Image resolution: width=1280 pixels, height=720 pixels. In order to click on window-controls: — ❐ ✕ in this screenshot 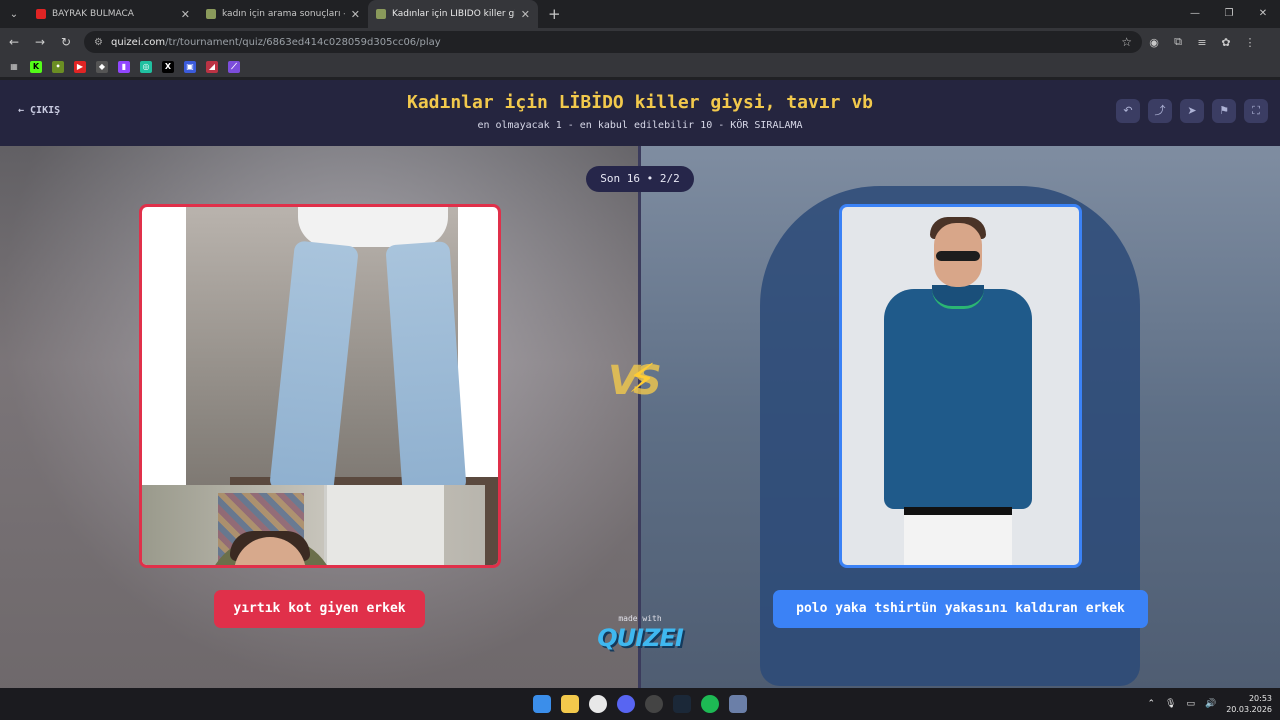, I will do `click(1229, 14)`.